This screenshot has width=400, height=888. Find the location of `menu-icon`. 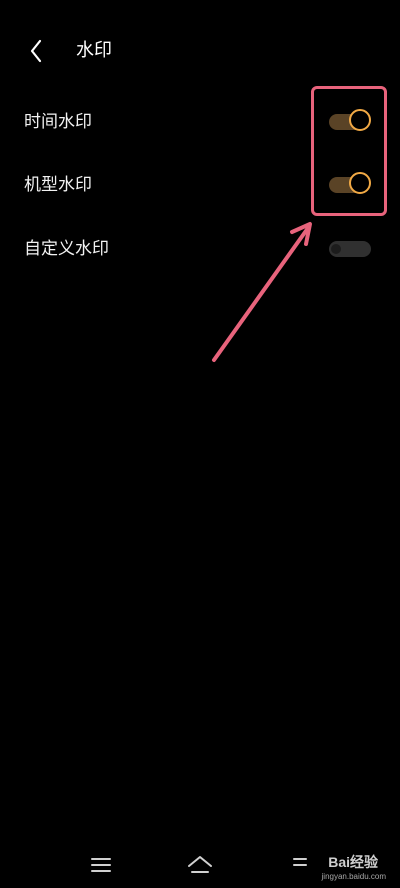

menu-icon is located at coordinates (101, 865).